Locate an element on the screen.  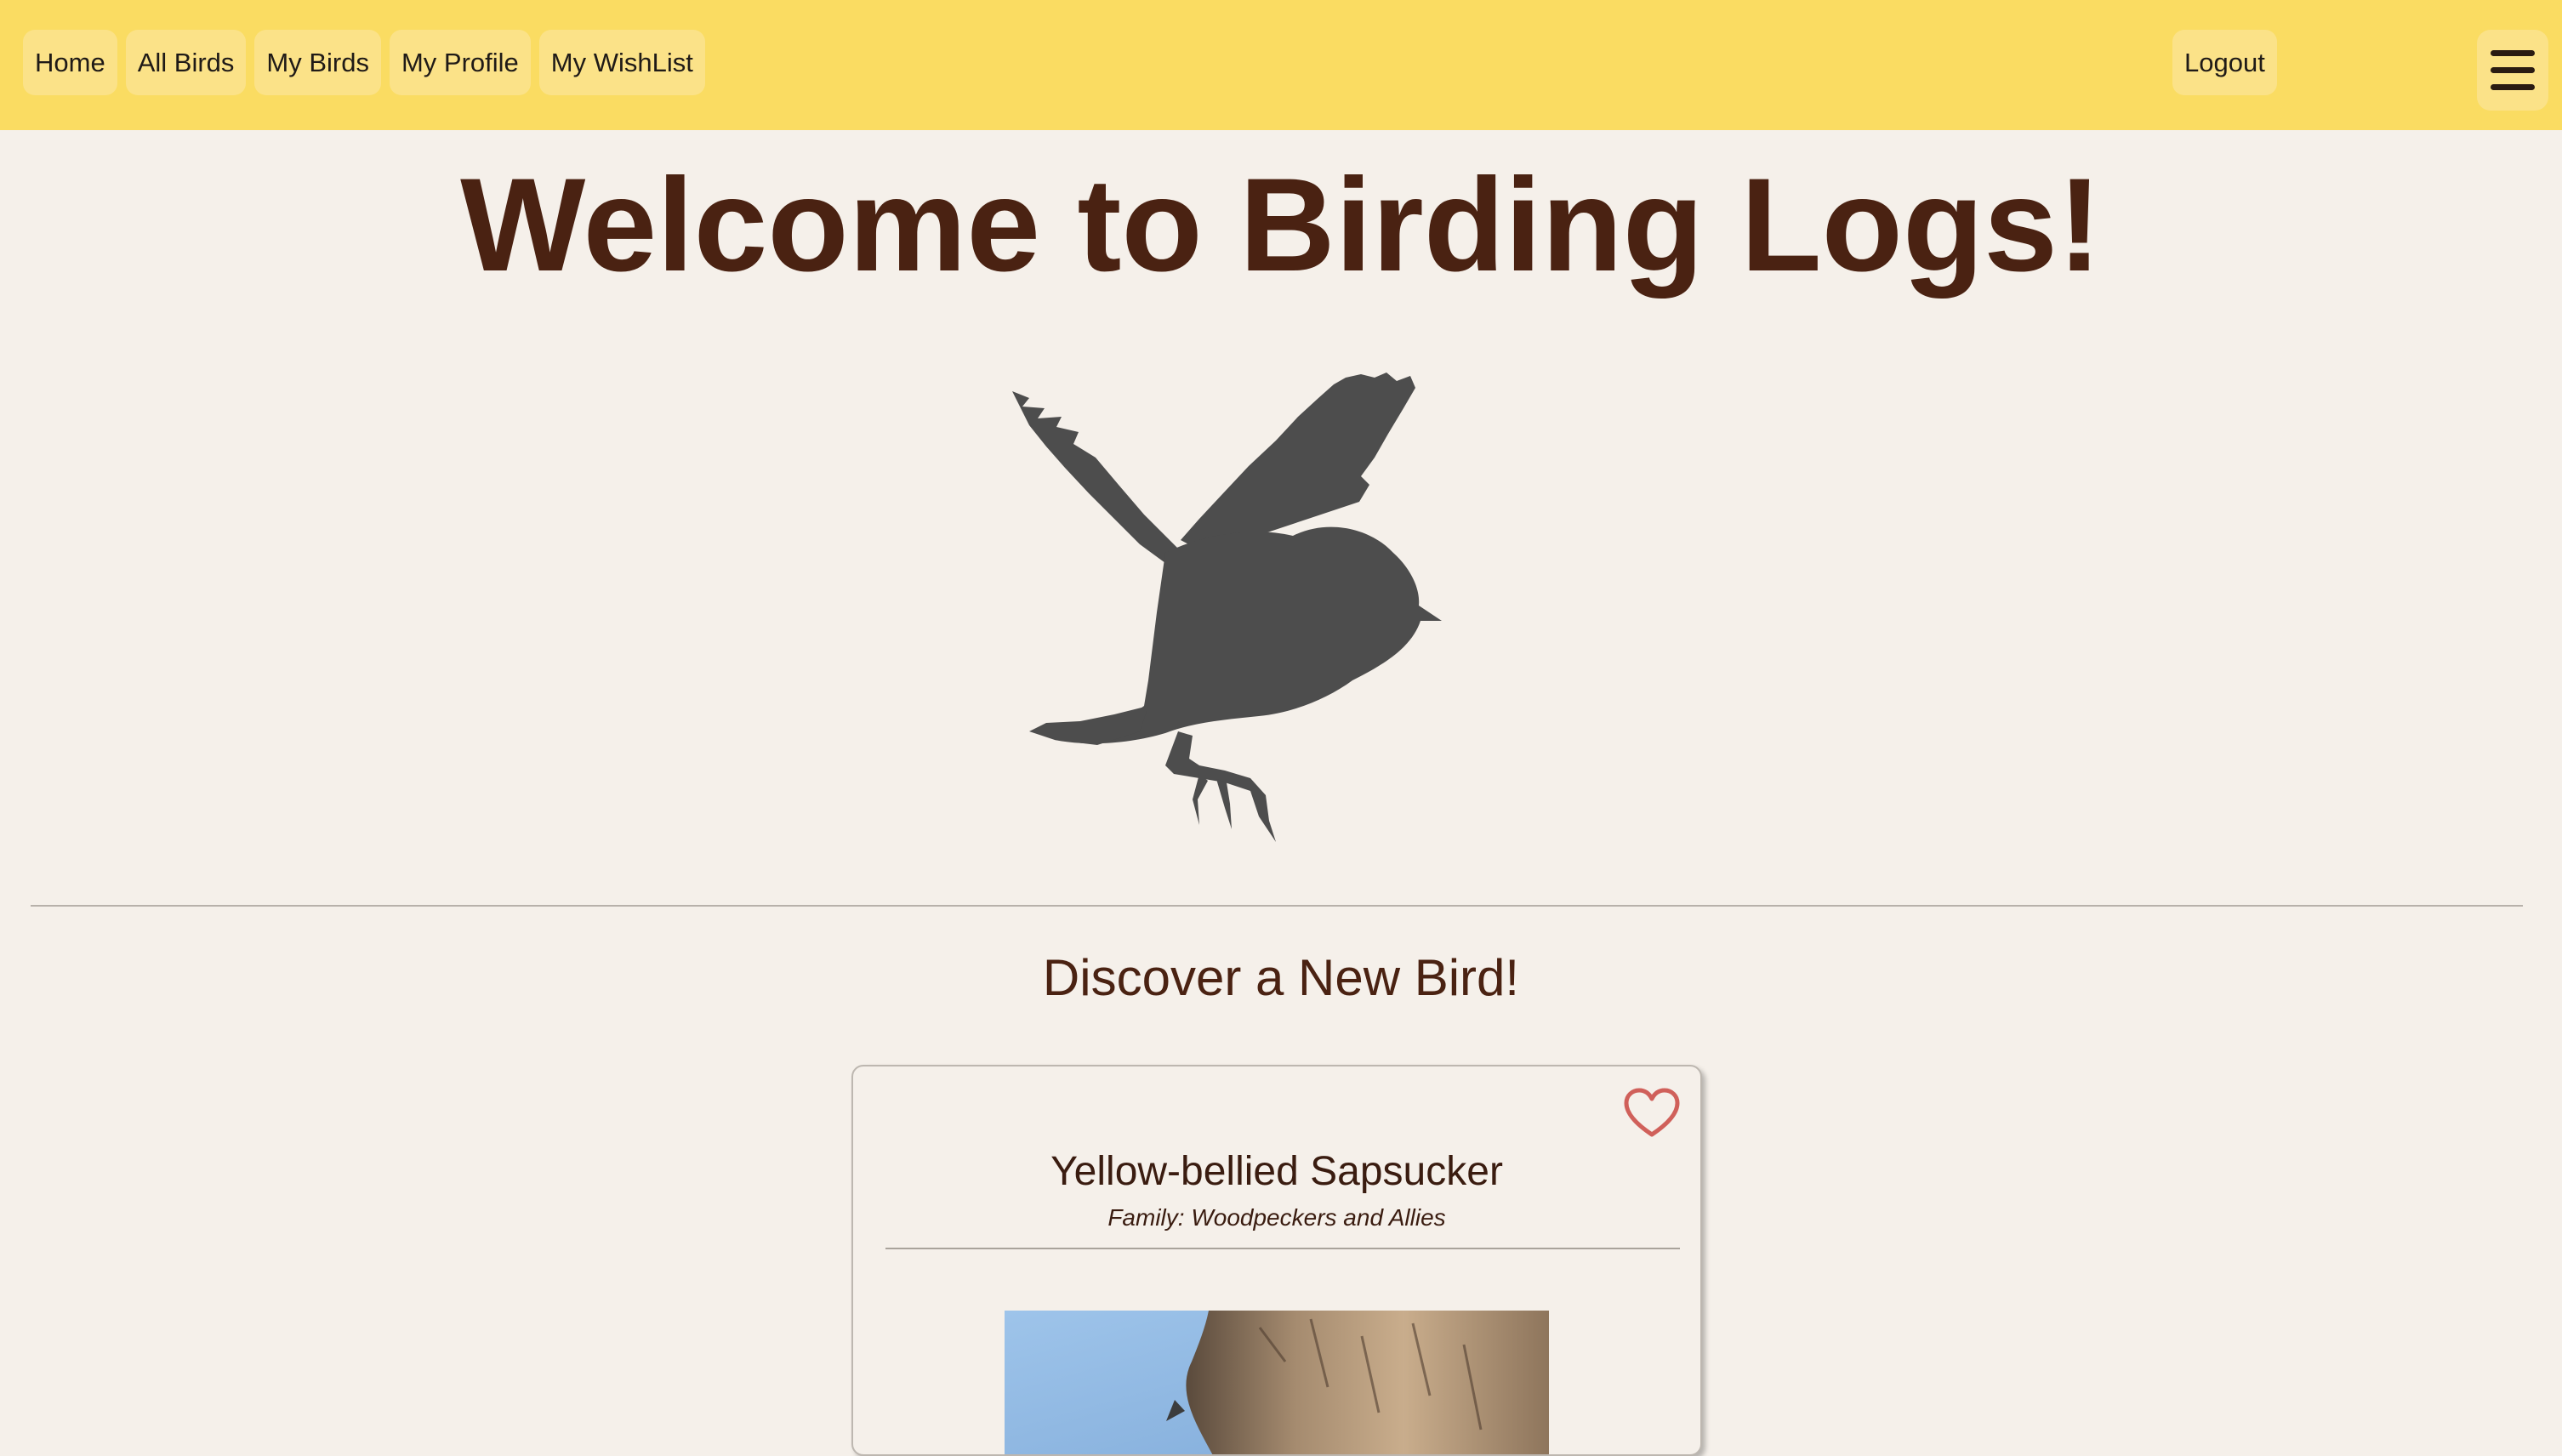
nav-my-profile-button: My Profile is located at coordinates (460, 62).